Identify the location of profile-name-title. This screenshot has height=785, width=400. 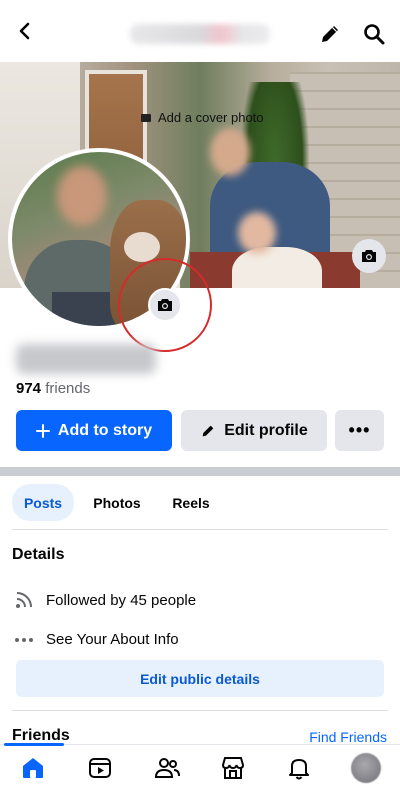
(200, 34).